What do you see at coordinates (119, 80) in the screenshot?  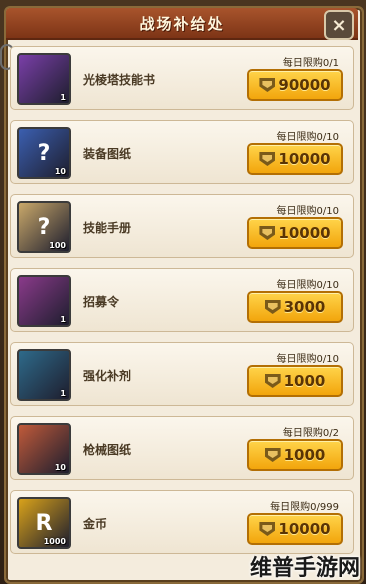 I see `item-name: 光棱塔技能书` at bounding box center [119, 80].